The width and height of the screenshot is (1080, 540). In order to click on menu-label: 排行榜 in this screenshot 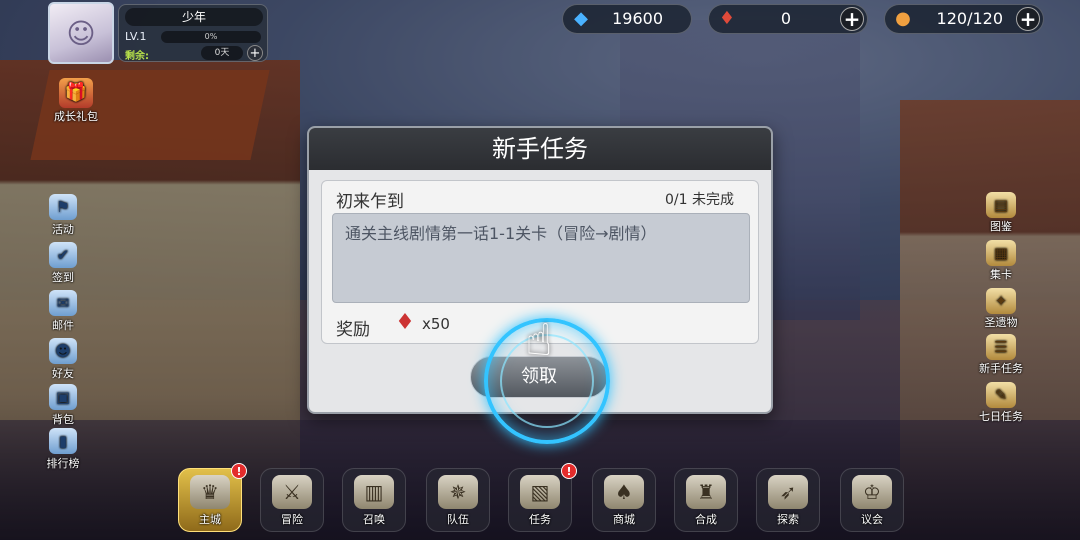, I will do `click(63, 463)`.